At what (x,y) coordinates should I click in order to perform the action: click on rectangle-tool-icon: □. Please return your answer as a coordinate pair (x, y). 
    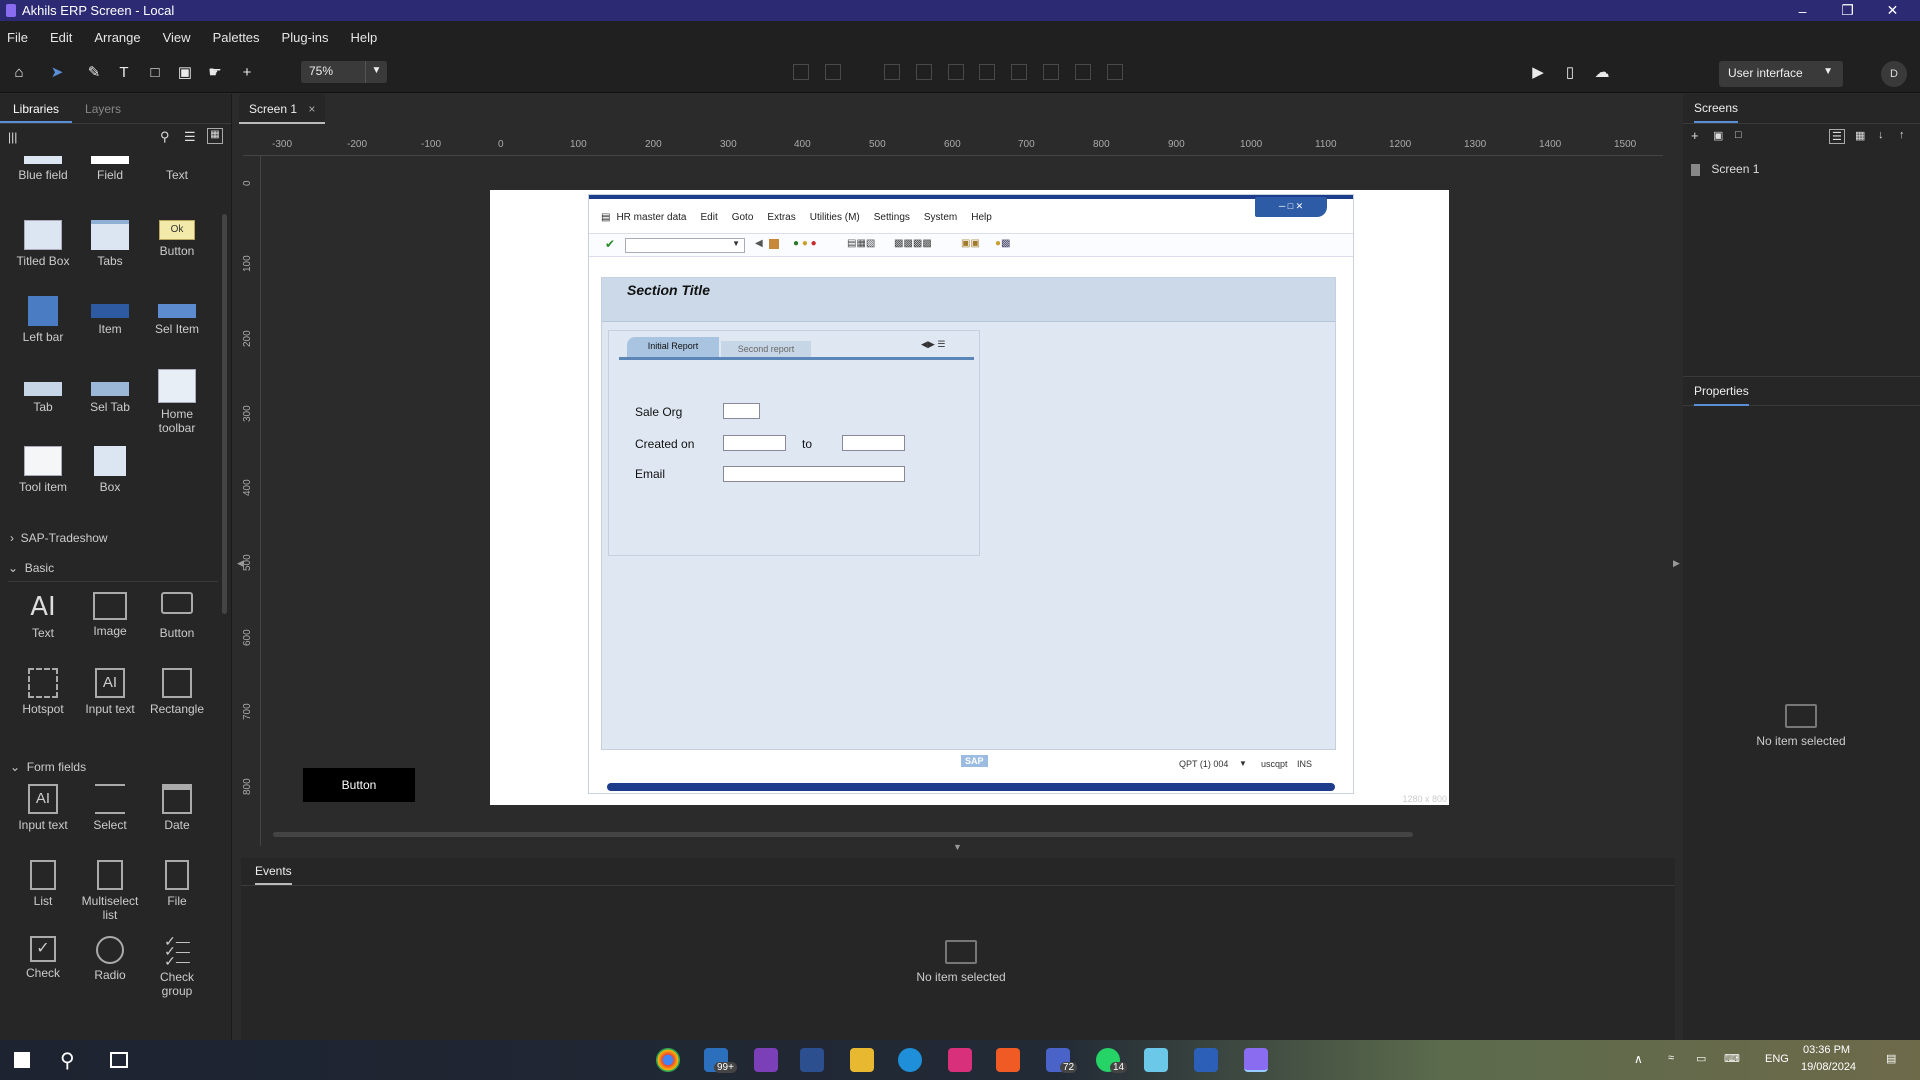
    Looking at the image, I should click on (155, 72).